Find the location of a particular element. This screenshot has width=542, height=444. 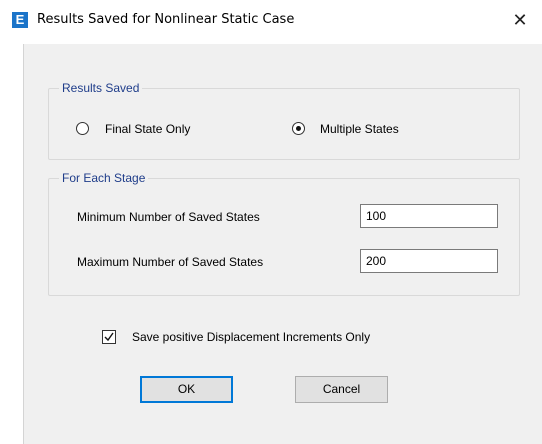

max-saved-states-label: Maximum Number of Saved States is located at coordinates (170, 262).